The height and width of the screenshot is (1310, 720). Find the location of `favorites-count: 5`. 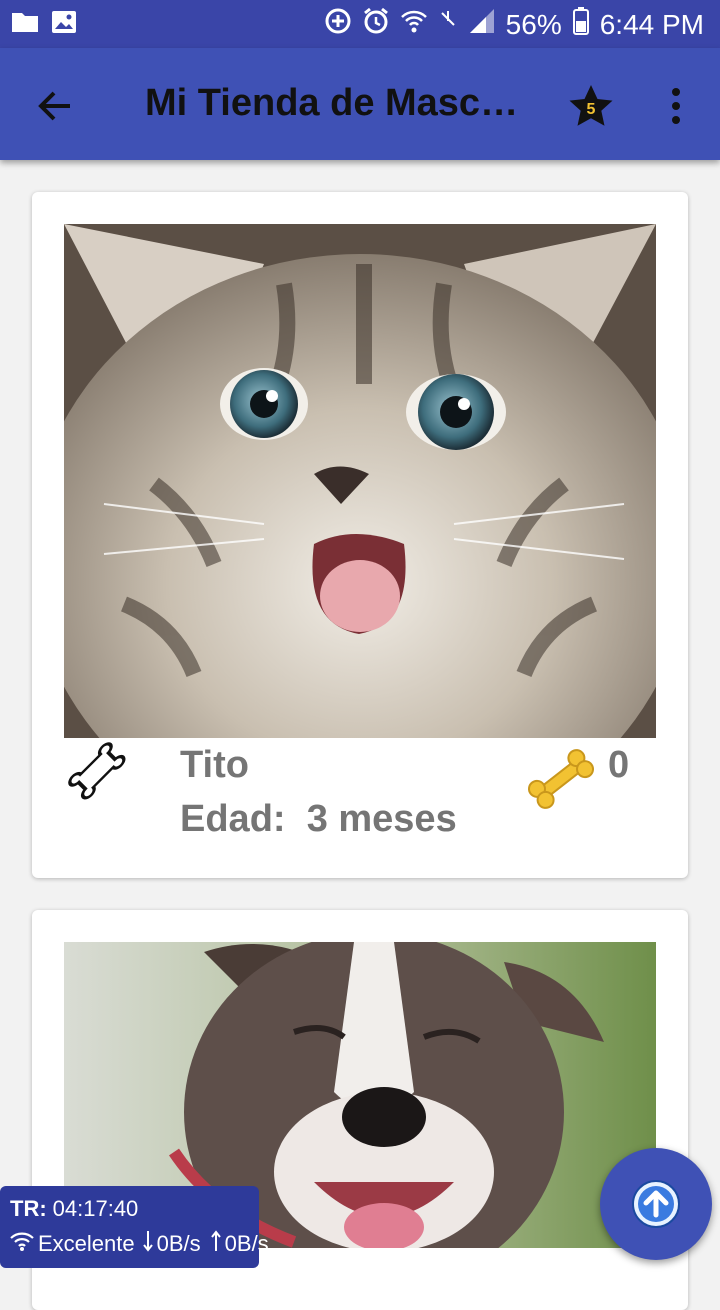

favorites-count: 5 is located at coordinates (591, 109).